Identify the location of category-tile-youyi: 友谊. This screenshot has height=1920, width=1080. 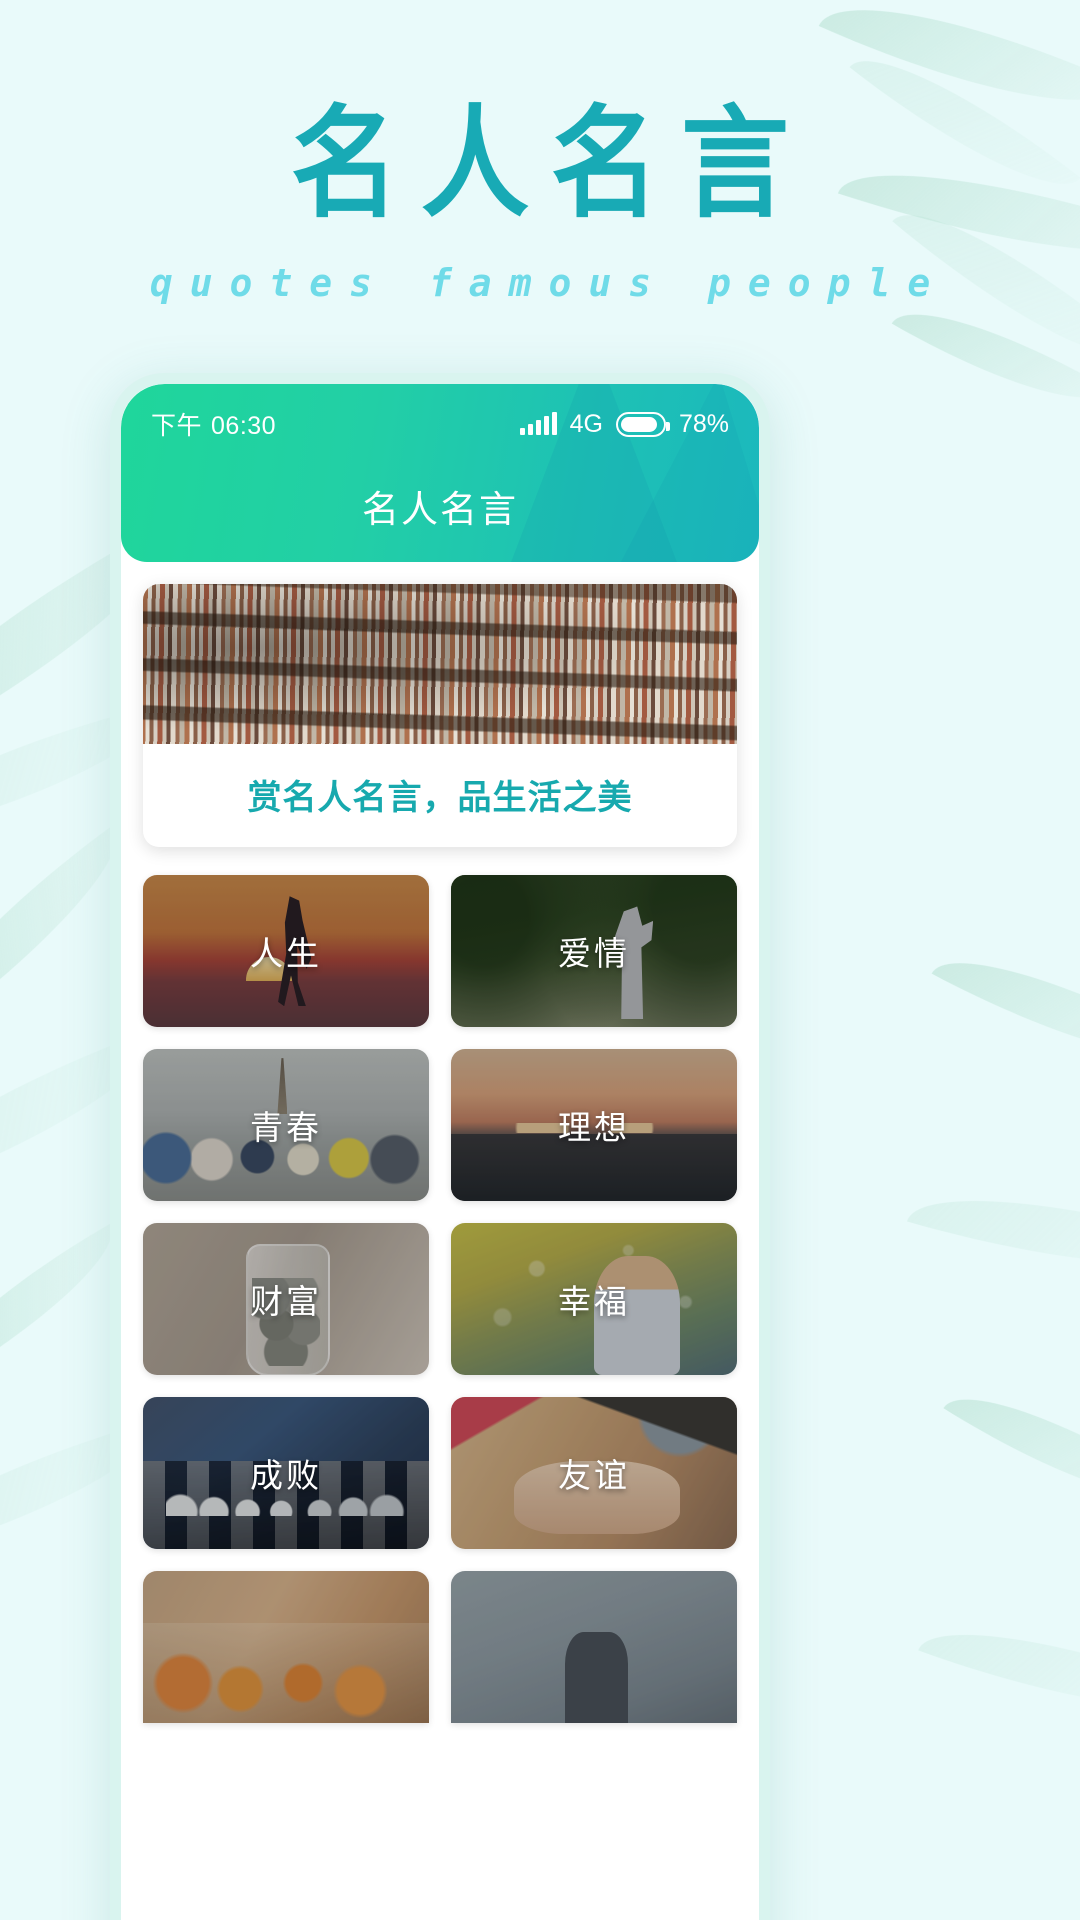
(594, 1473).